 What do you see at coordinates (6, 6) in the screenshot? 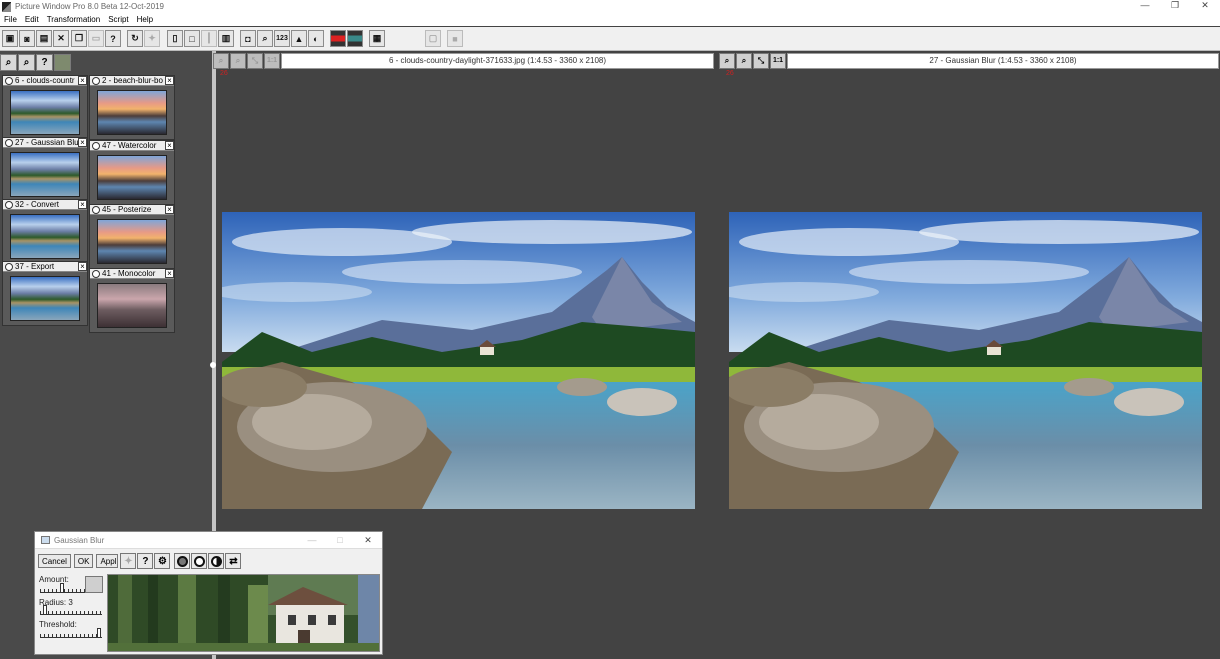
I see `app-icon` at bounding box center [6, 6].